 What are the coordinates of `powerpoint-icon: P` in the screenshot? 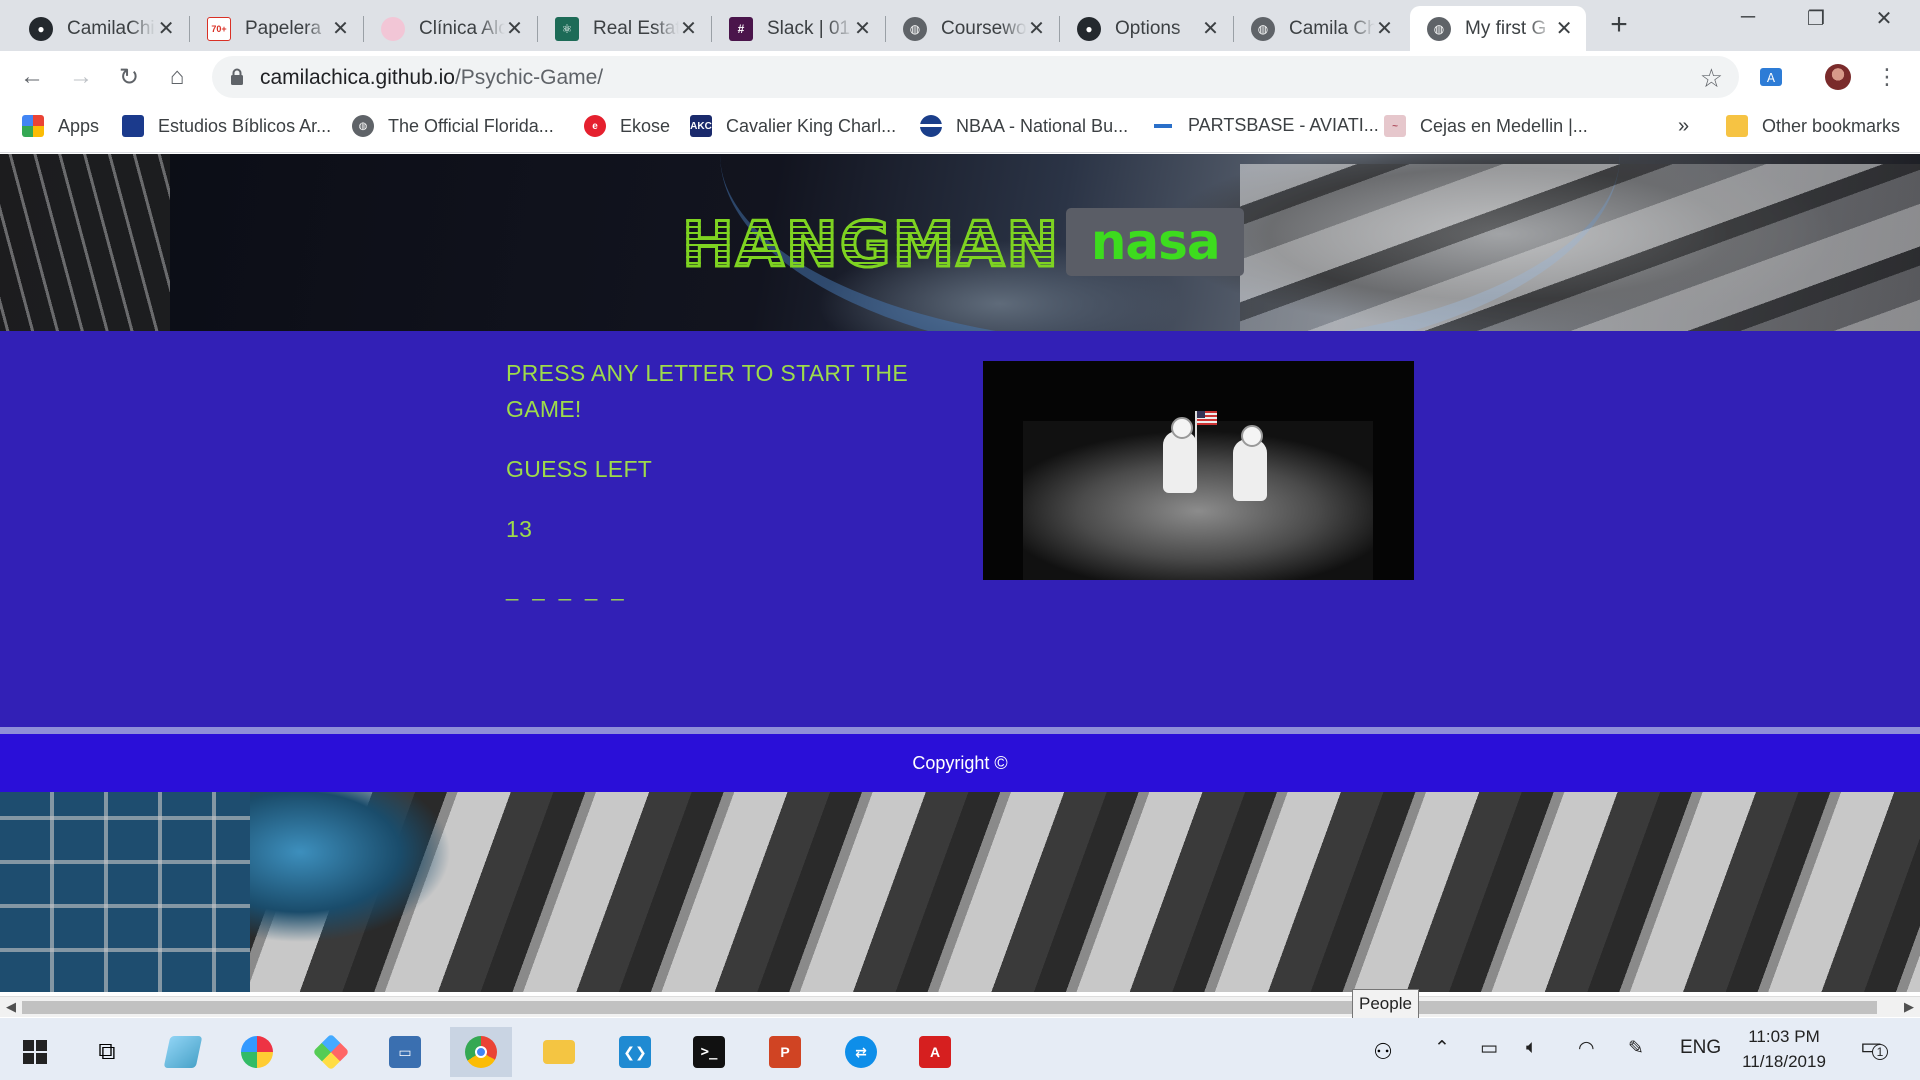 It's located at (785, 1052).